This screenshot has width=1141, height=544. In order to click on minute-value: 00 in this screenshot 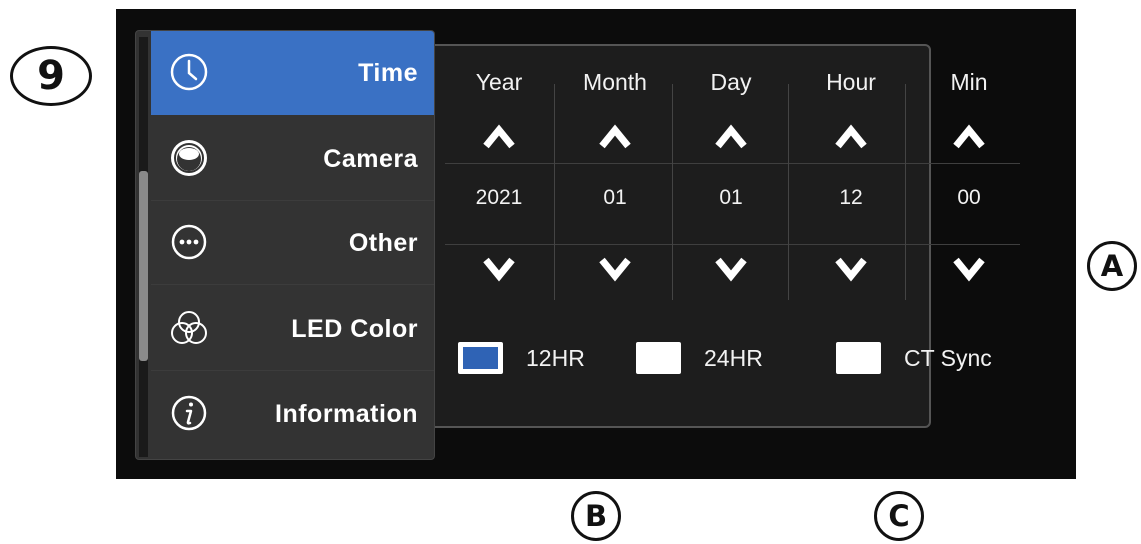, I will do `click(969, 197)`.